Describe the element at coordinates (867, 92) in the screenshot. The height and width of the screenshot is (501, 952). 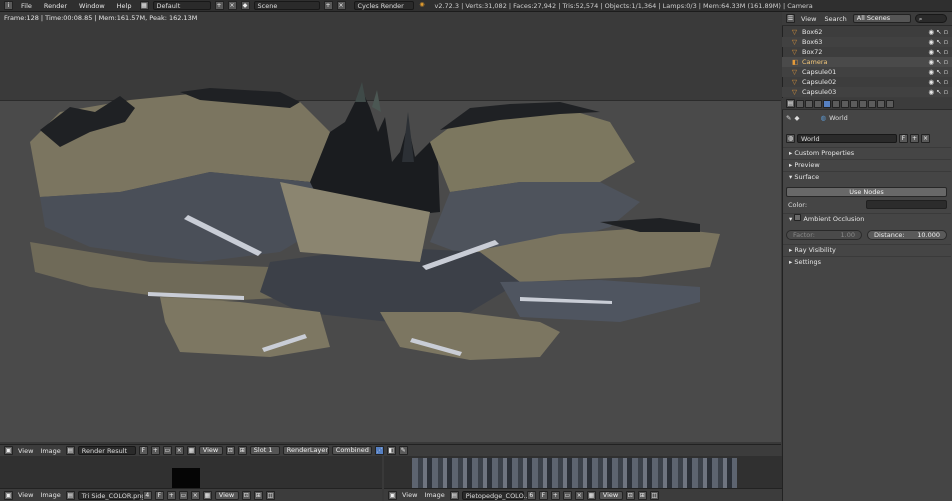
I see `outliner-row: ▽ Capsule03 ◉ ↖ ▫` at that location.